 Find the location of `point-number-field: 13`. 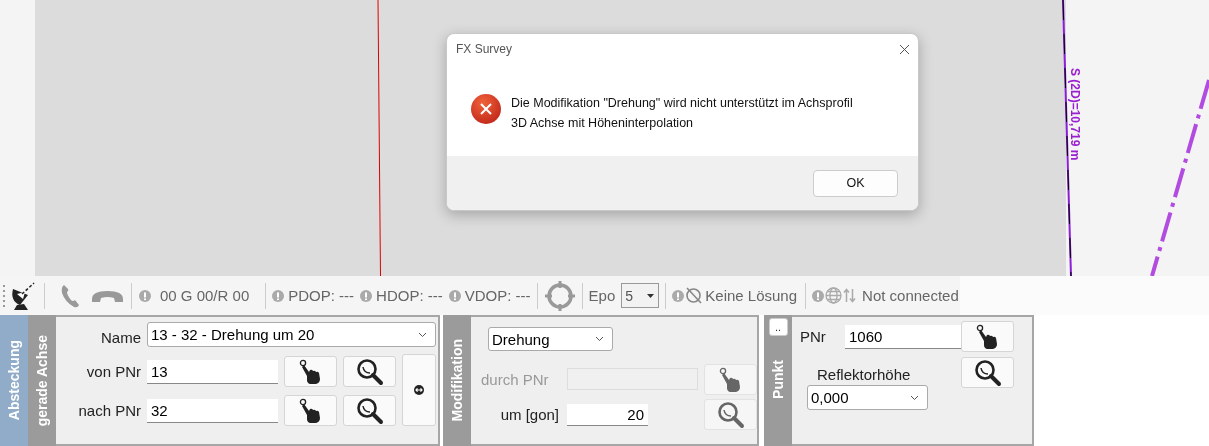

point-number-field: 13 is located at coordinates (212, 371).